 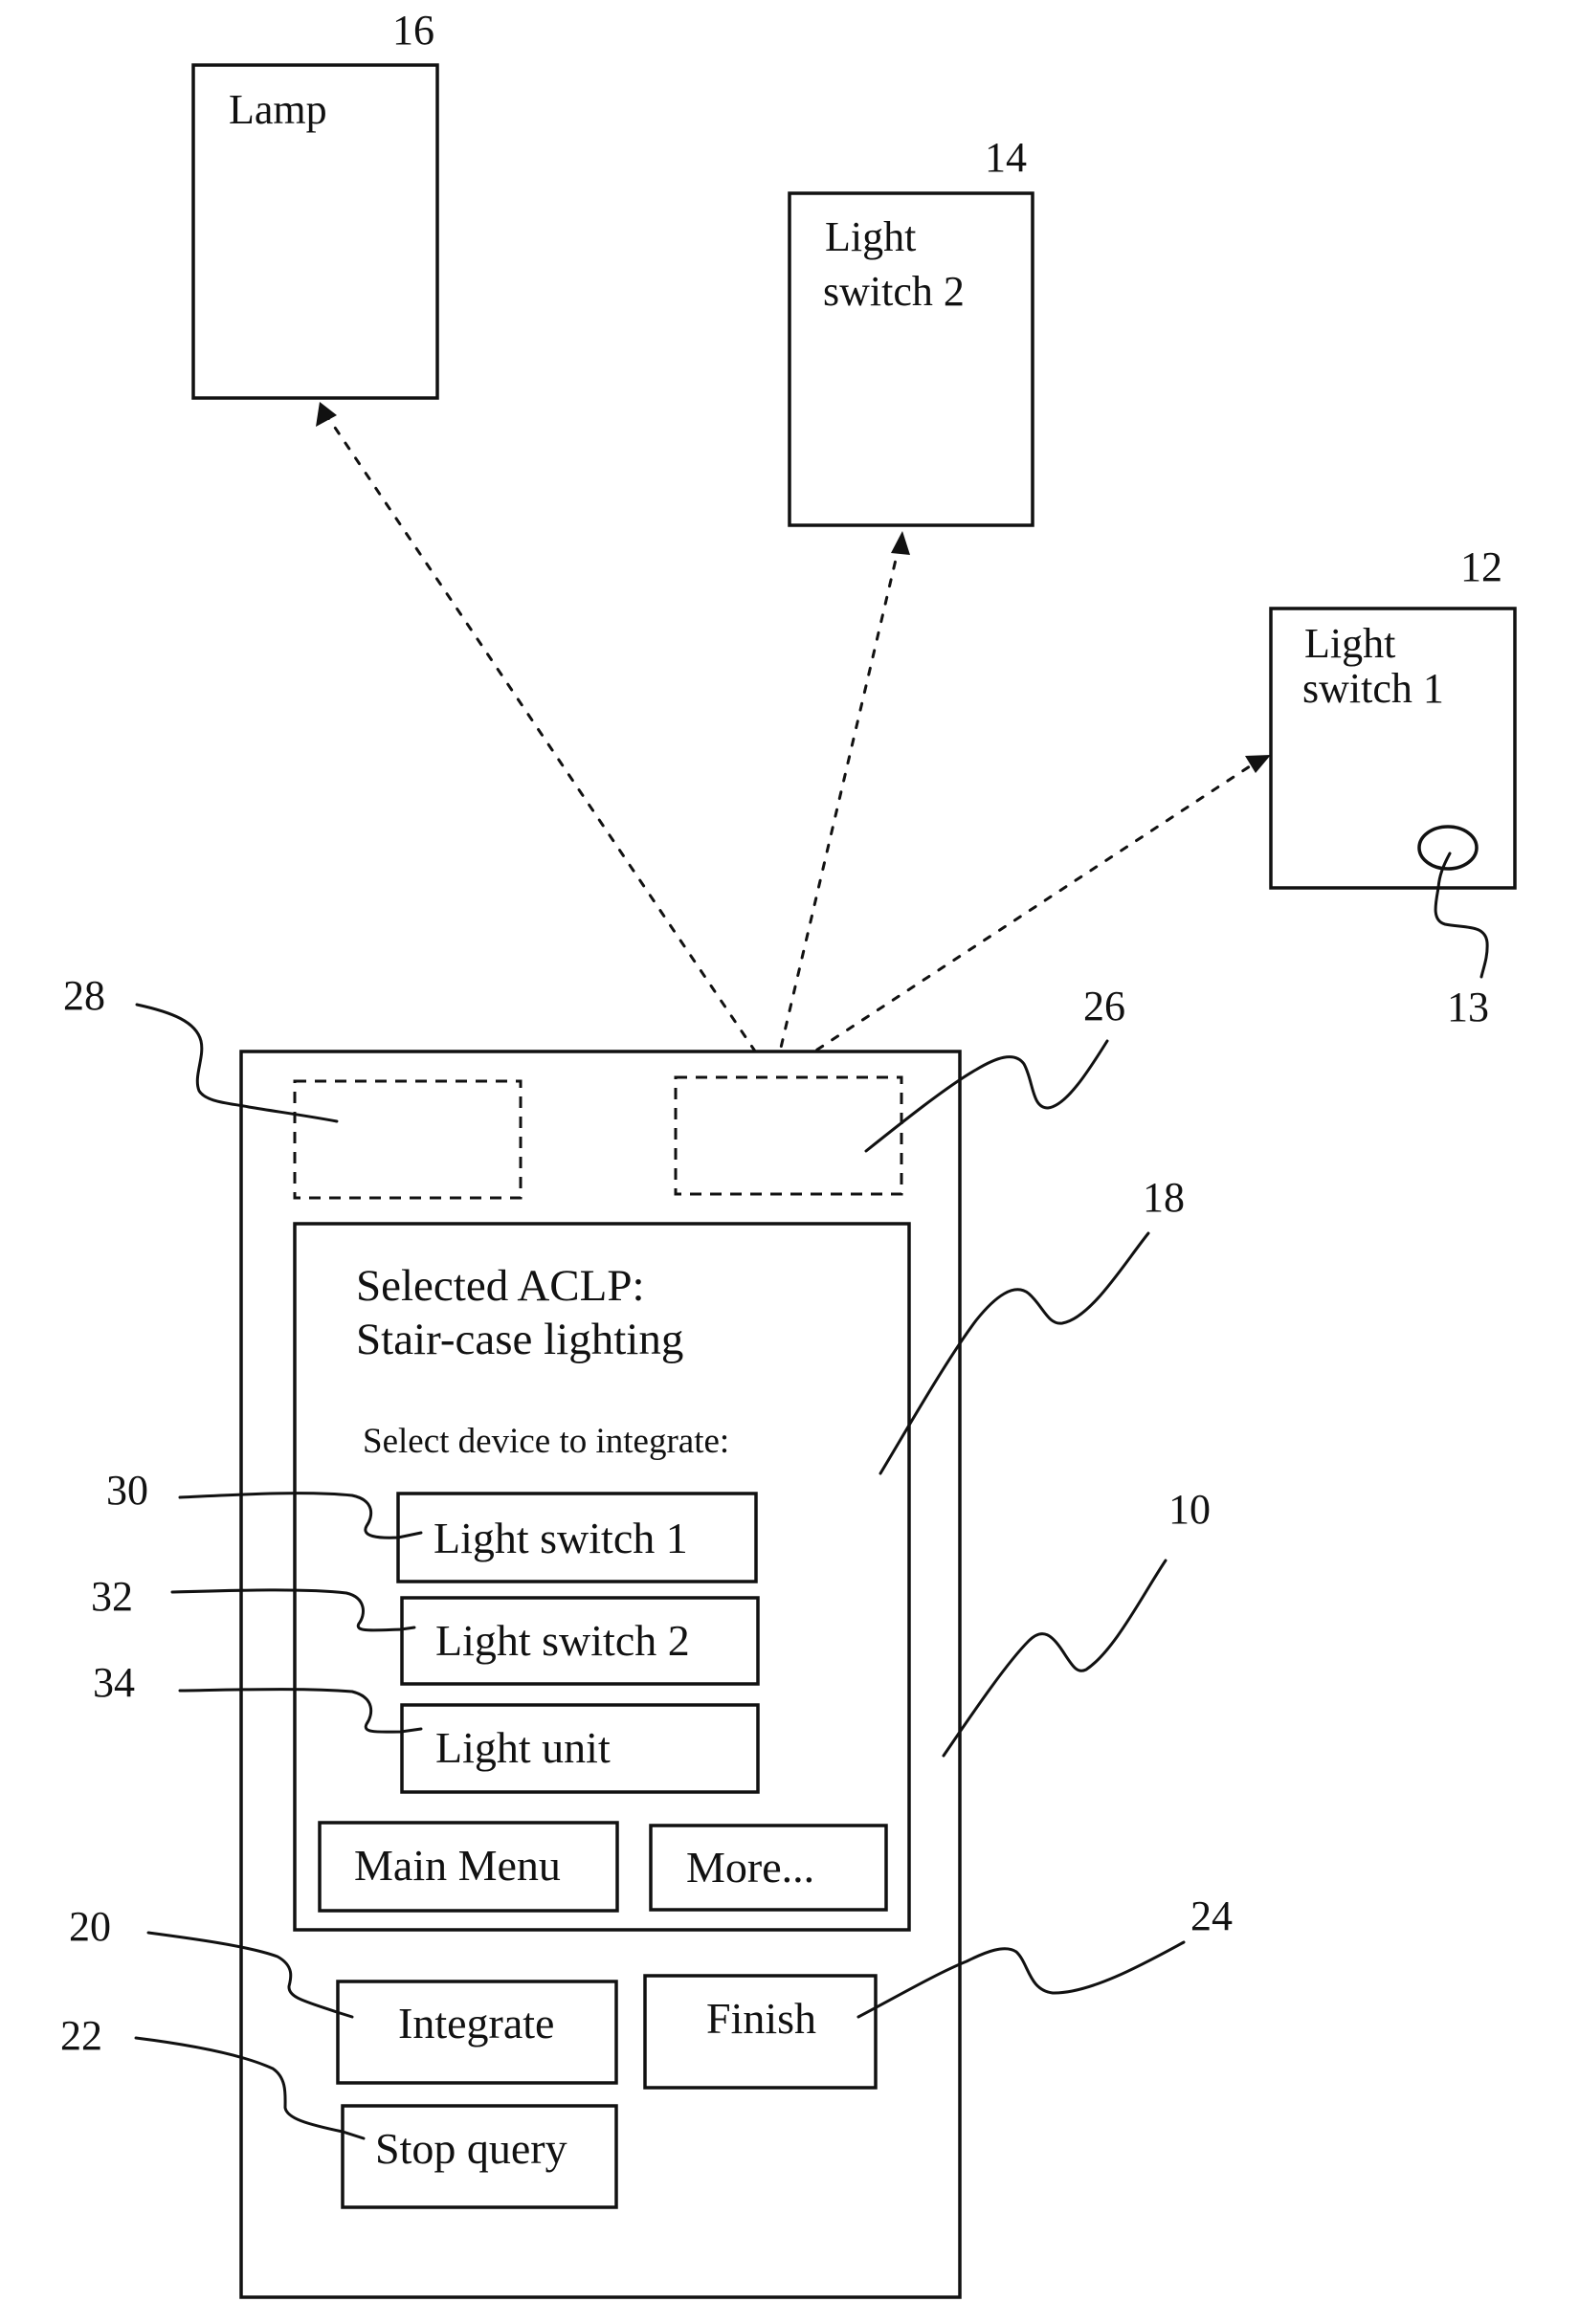 I want to click on integrate-button: Integrate, so click(x=477, y=2032).